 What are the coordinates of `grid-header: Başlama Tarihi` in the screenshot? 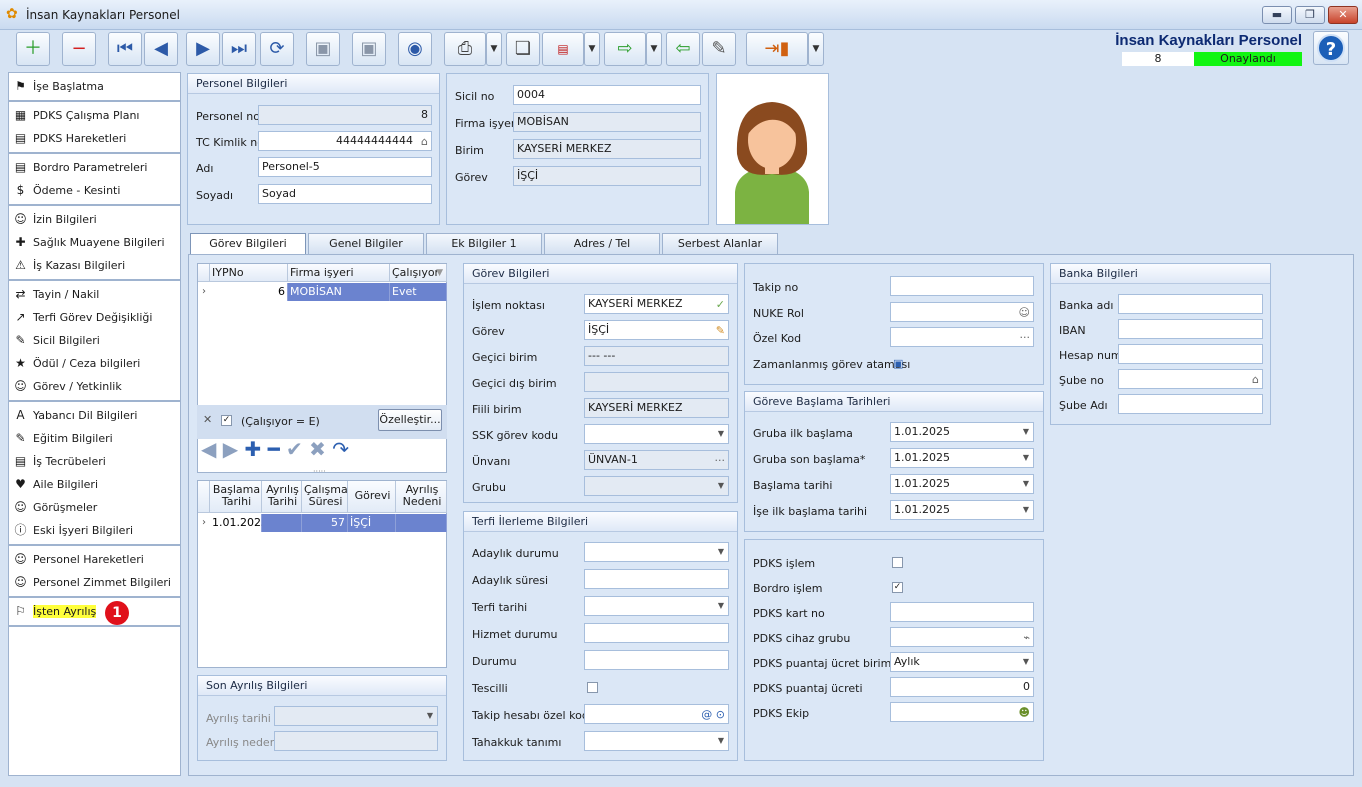 It's located at (236, 497).